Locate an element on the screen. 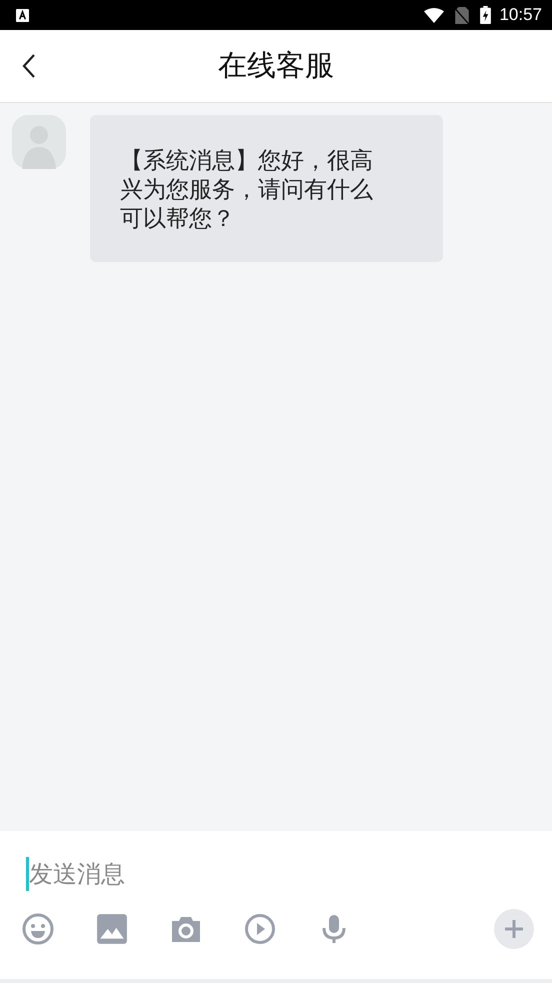 The image size is (552, 983). image-icon is located at coordinates (112, 929).